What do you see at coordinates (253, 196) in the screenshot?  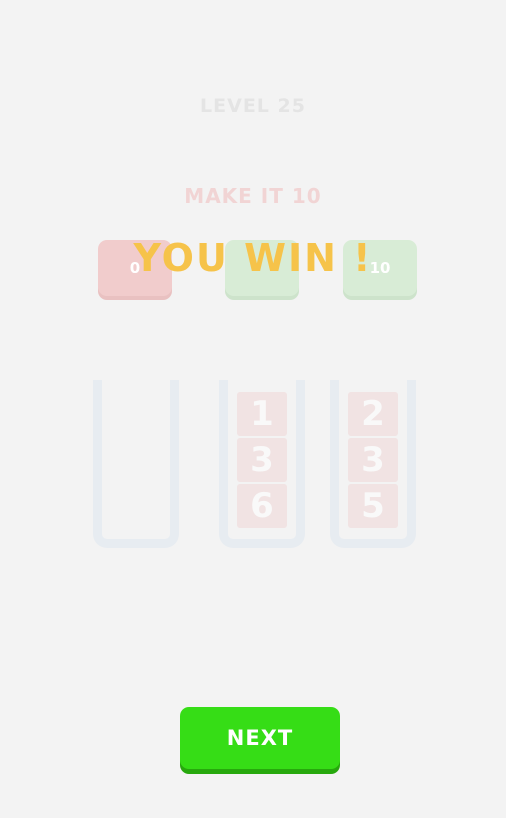 I see `goal-text: MAKE IT 10` at bounding box center [253, 196].